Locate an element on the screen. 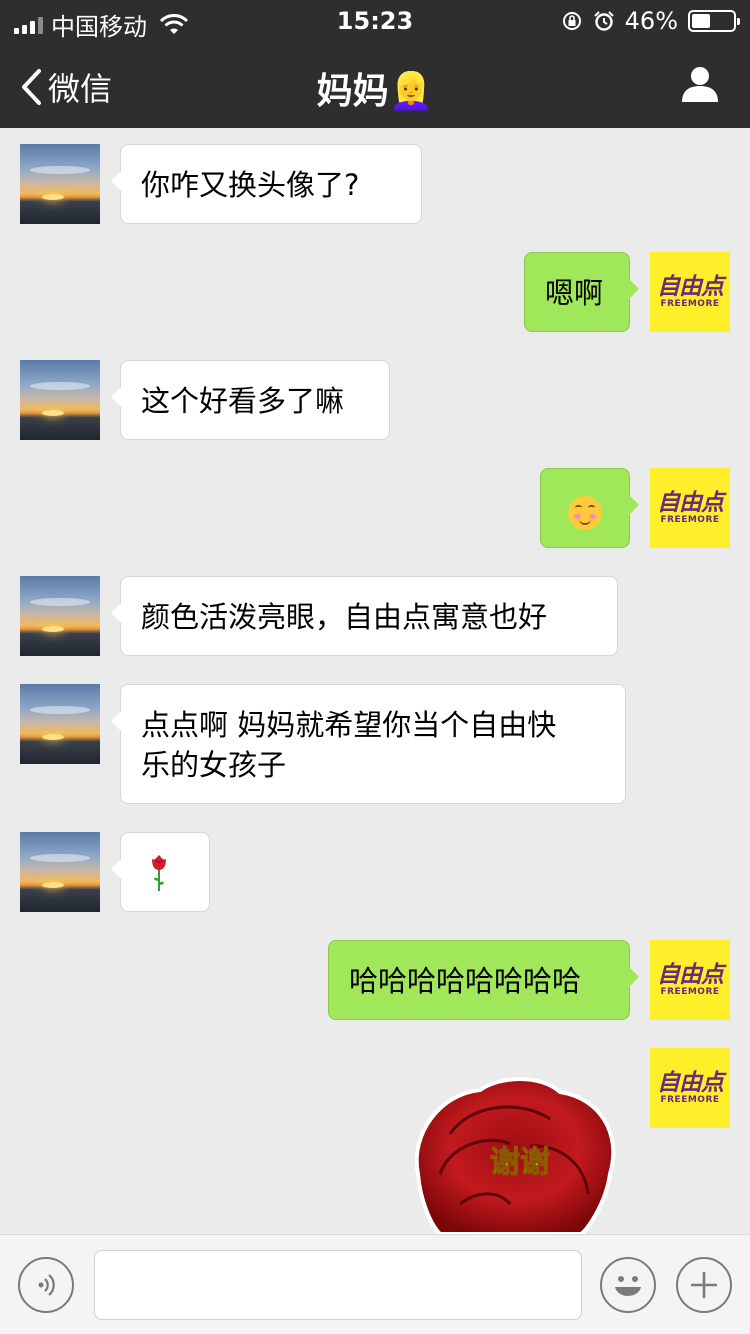  input-bar is located at coordinates (375, 1284).